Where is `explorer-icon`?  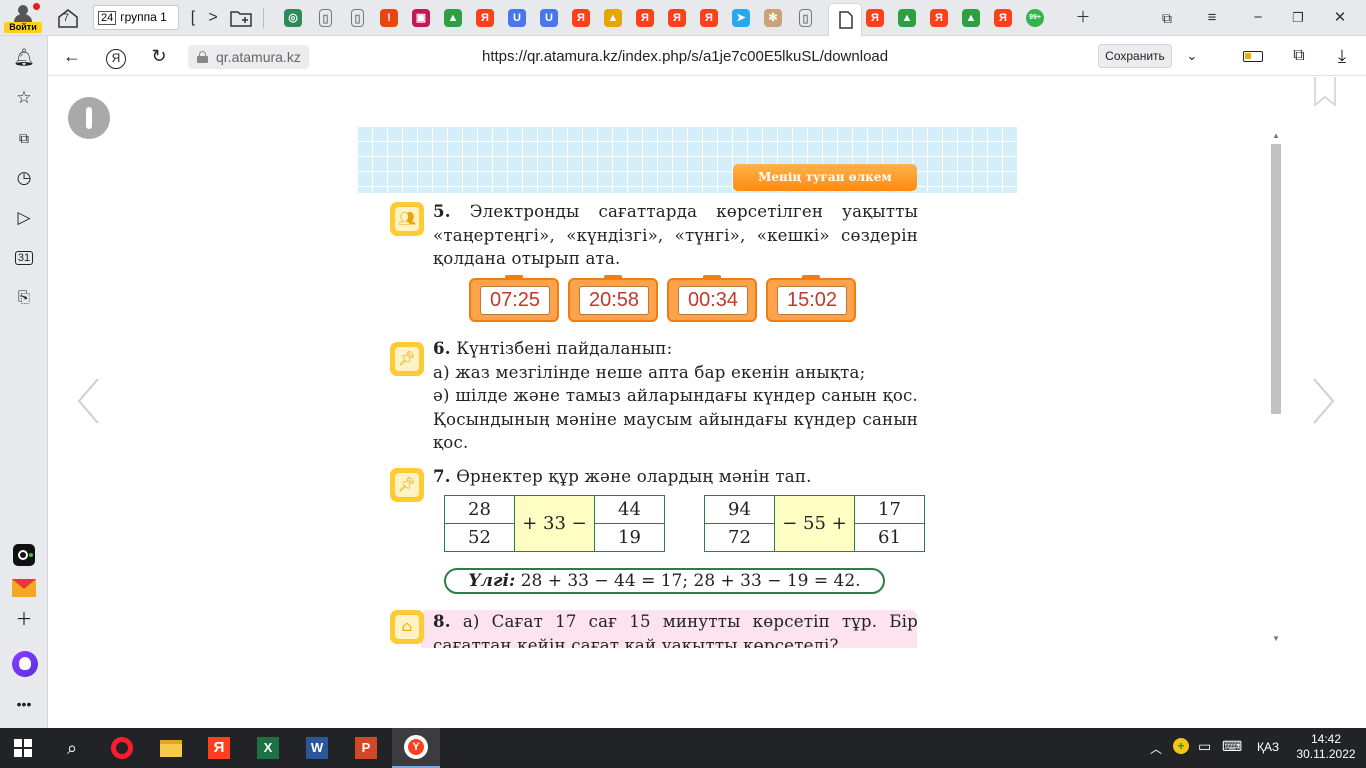 explorer-icon is located at coordinates (171, 748).